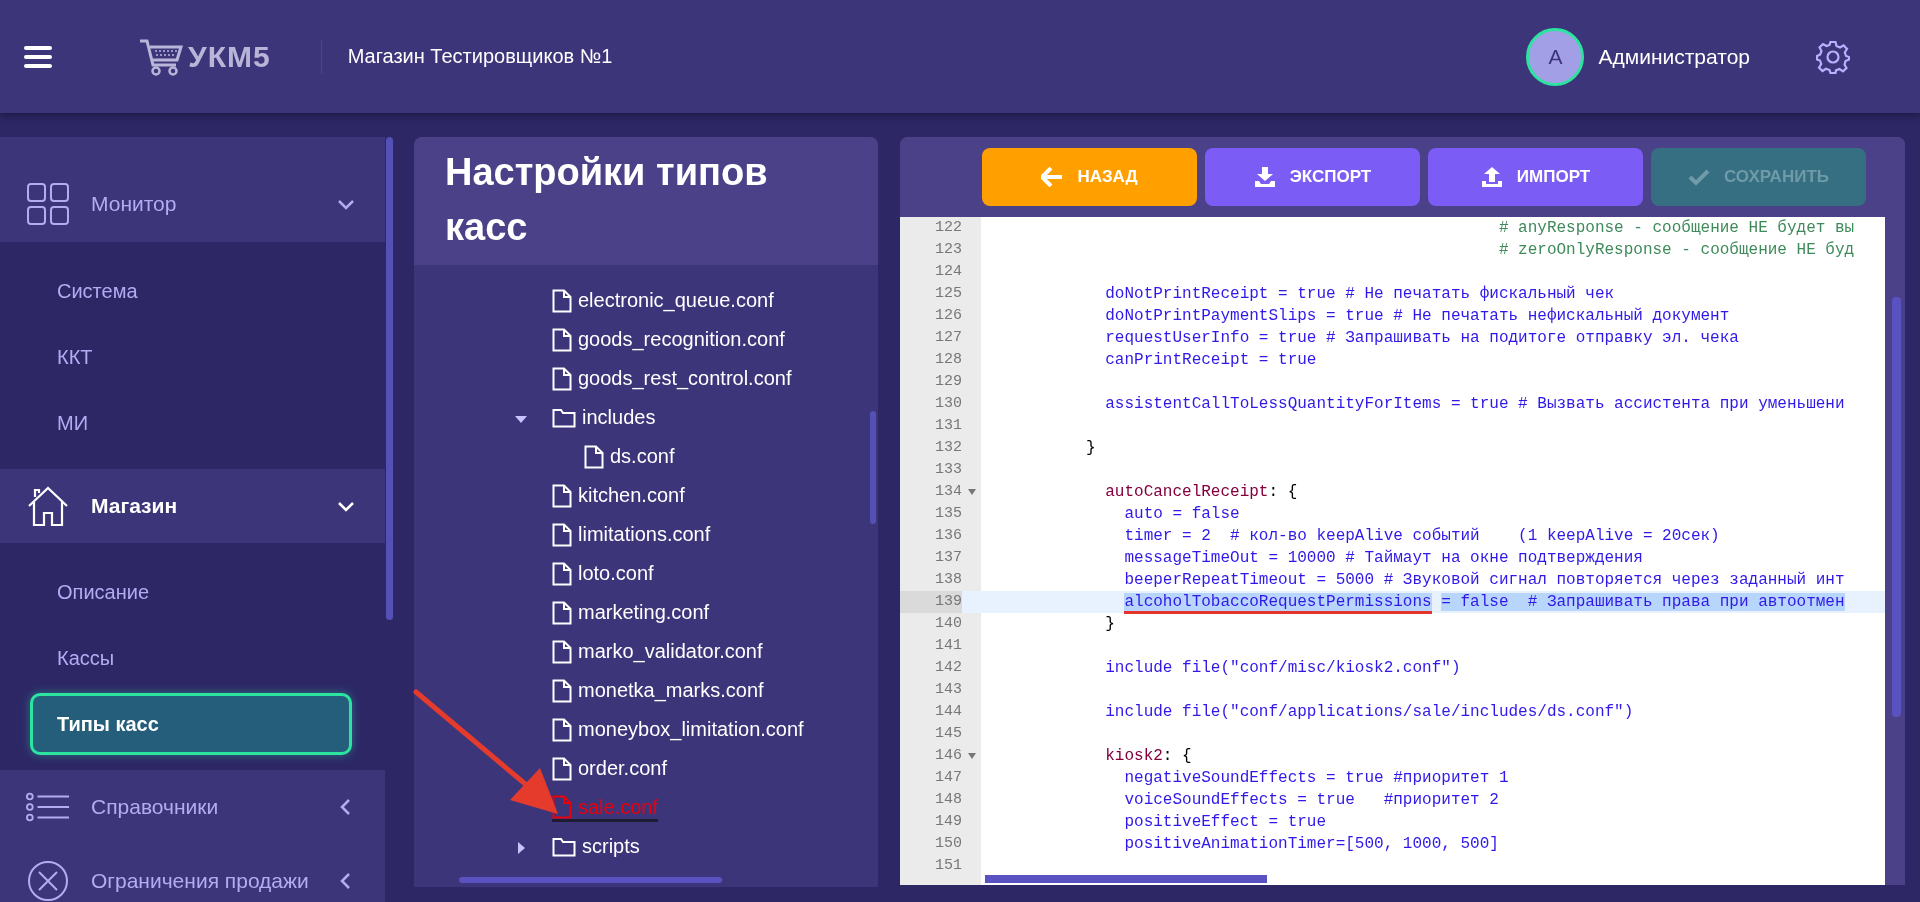 The width and height of the screenshot is (1920, 902). What do you see at coordinates (1674, 56) in the screenshot?
I see `user-name: Администратор` at bounding box center [1674, 56].